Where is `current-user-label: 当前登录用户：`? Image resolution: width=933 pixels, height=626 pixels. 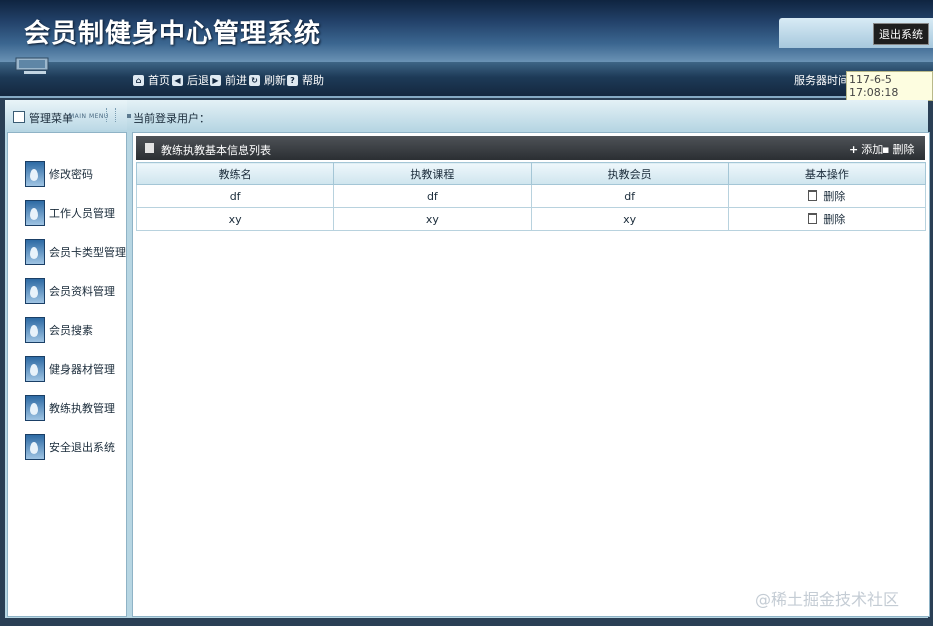 current-user-label: 当前登录用户： is located at coordinates (171, 118).